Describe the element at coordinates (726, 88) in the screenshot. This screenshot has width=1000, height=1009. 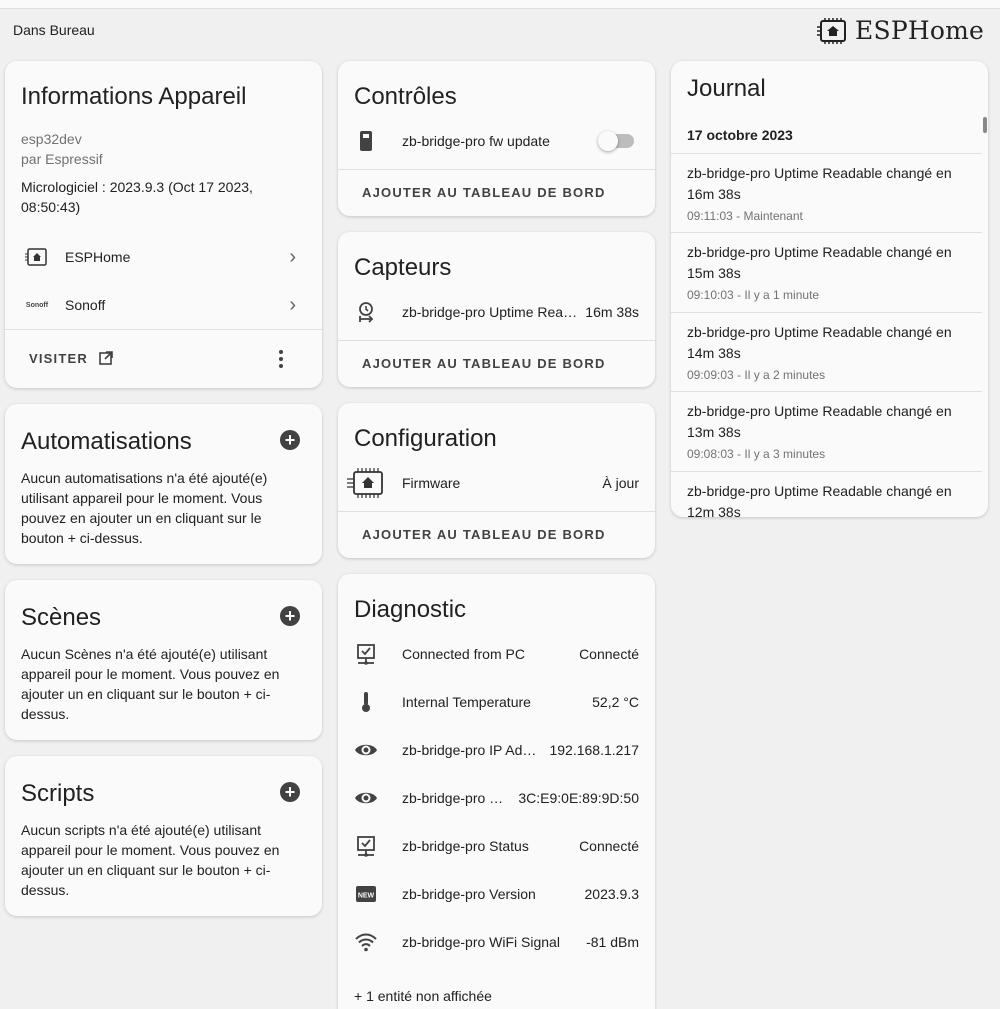
I see `card-title: Journal` at that location.